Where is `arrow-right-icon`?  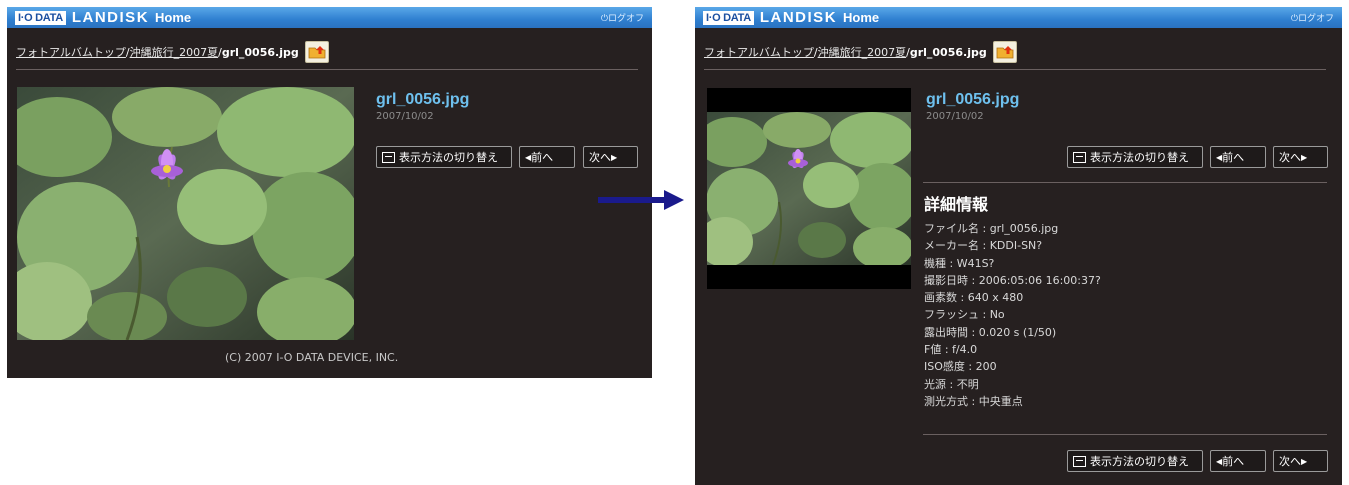
arrow-right-icon is located at coordinates (641, 200).